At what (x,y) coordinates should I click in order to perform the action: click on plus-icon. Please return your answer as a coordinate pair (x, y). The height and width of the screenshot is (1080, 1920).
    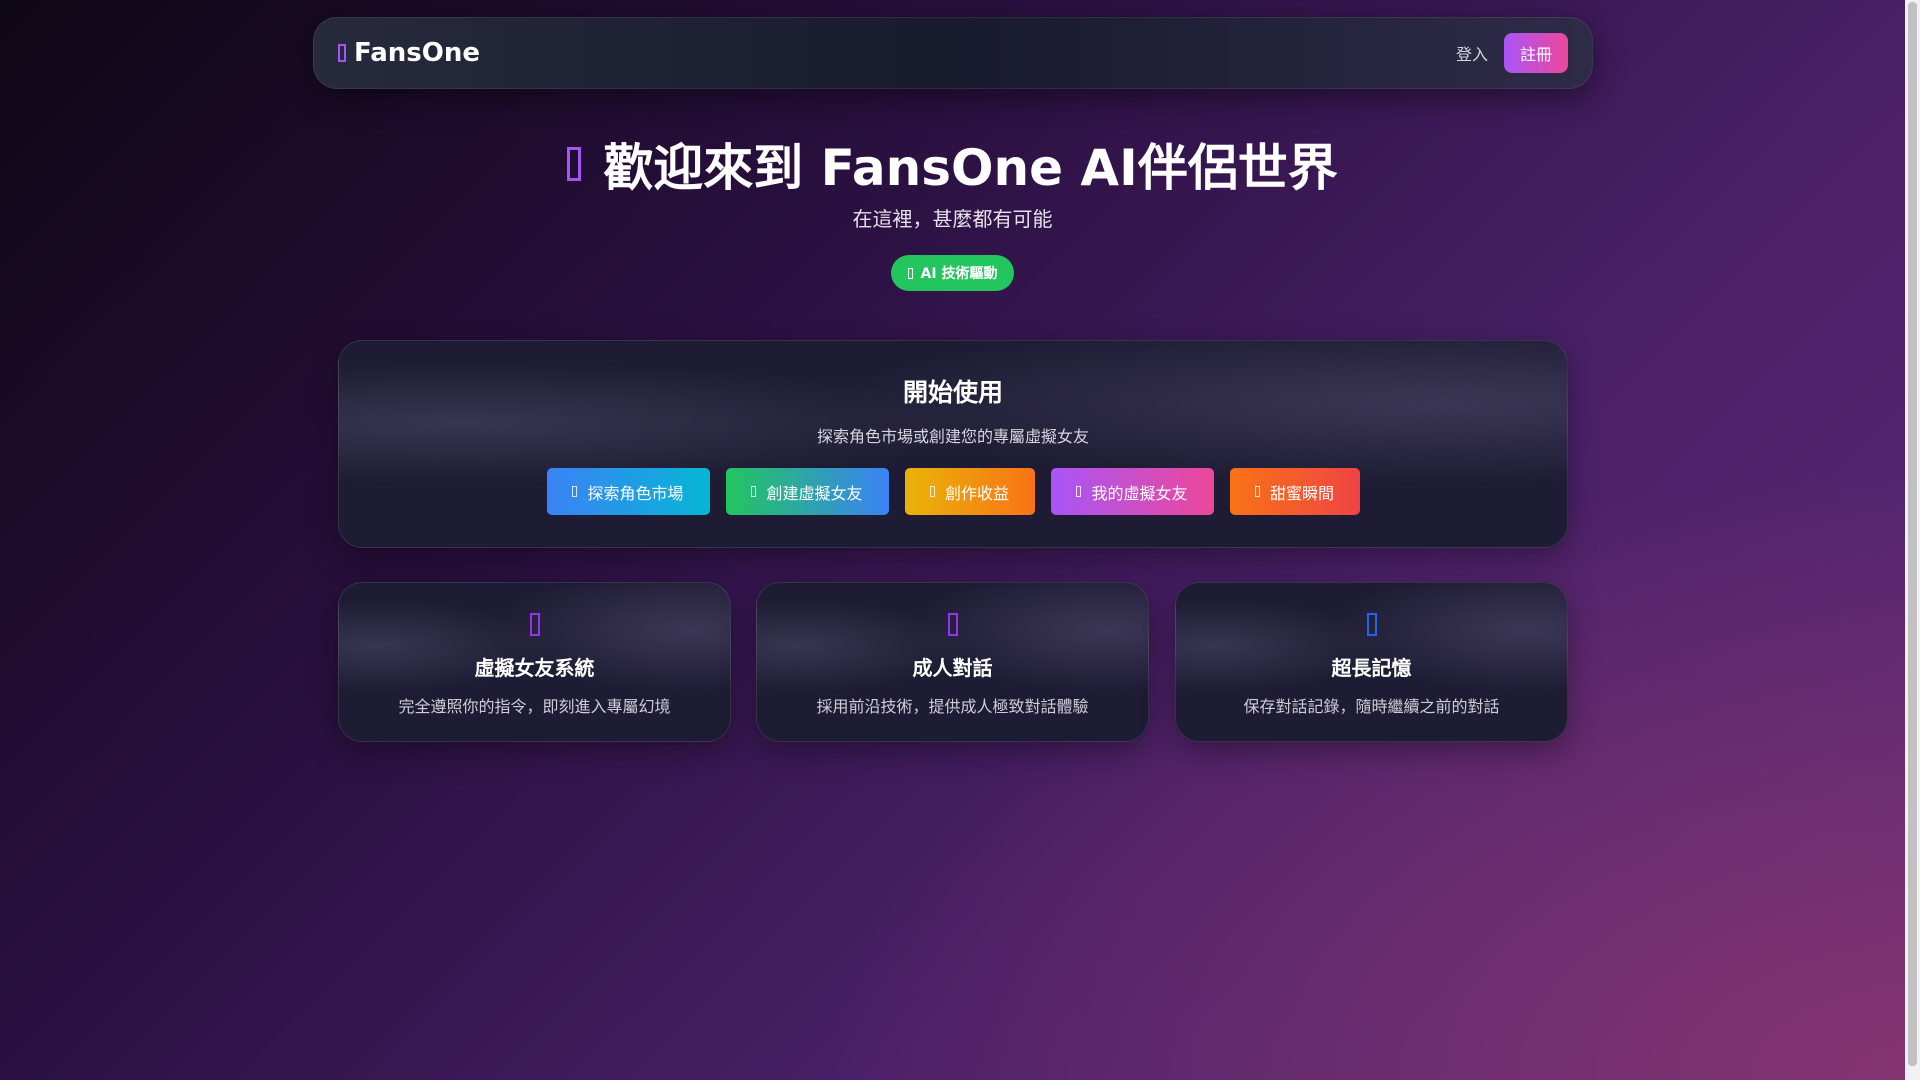
    Looking at the image, I should click on (754, 491).